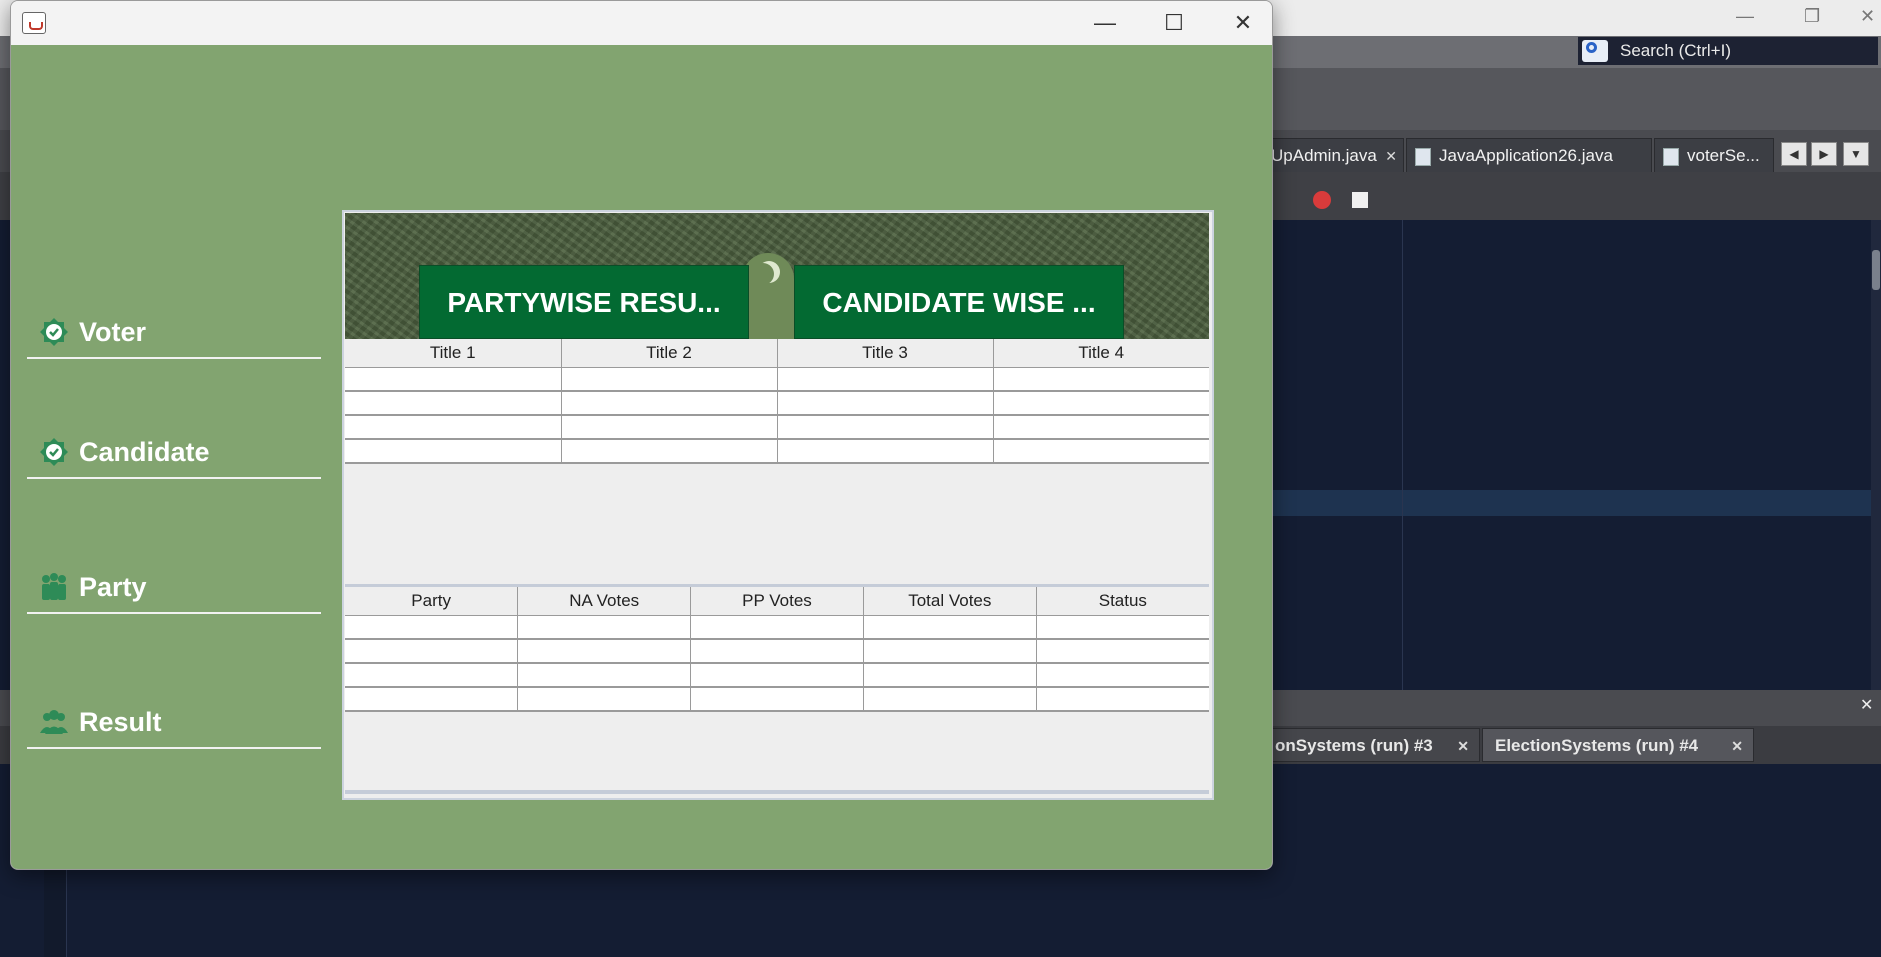 The height and width of the screenshot is (957, 1881). I want to click on current-line-highlight, so click(1572, 503).